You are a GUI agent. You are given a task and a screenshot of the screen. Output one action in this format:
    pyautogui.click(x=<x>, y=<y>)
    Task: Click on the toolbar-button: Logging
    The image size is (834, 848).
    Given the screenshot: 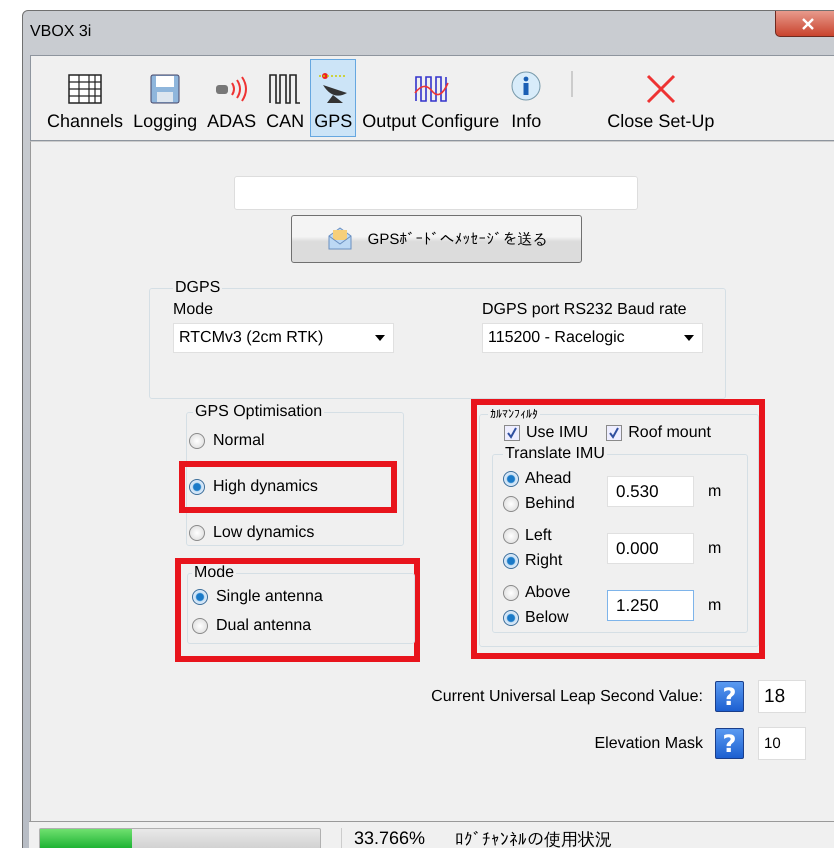 What is the action you would take?
    pyautogui.click(x=165, y=98)
    